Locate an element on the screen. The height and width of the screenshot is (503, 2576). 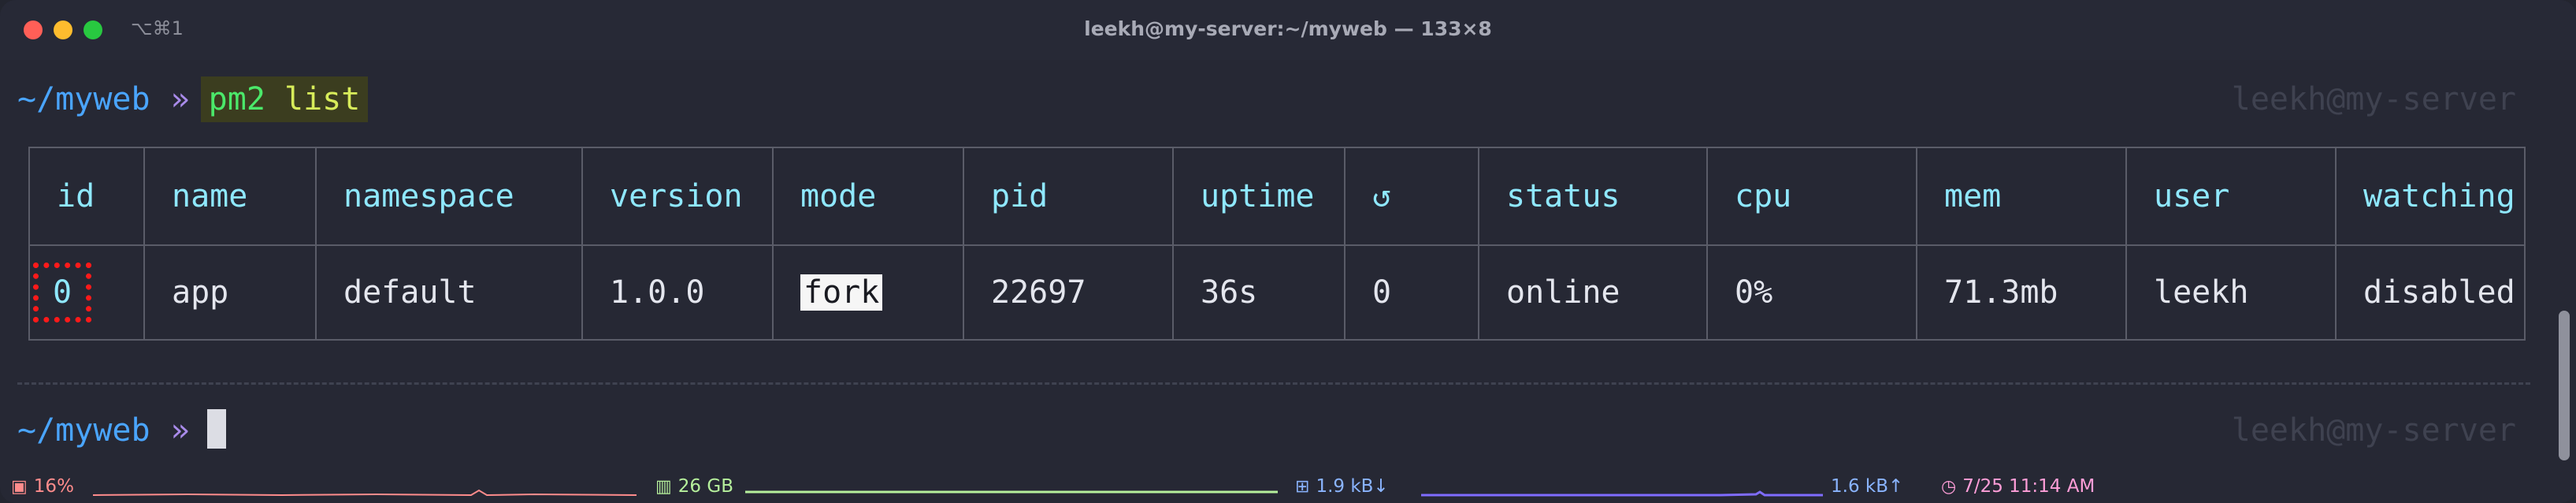
memory-sparkline is located at coordinates (1011, 492).